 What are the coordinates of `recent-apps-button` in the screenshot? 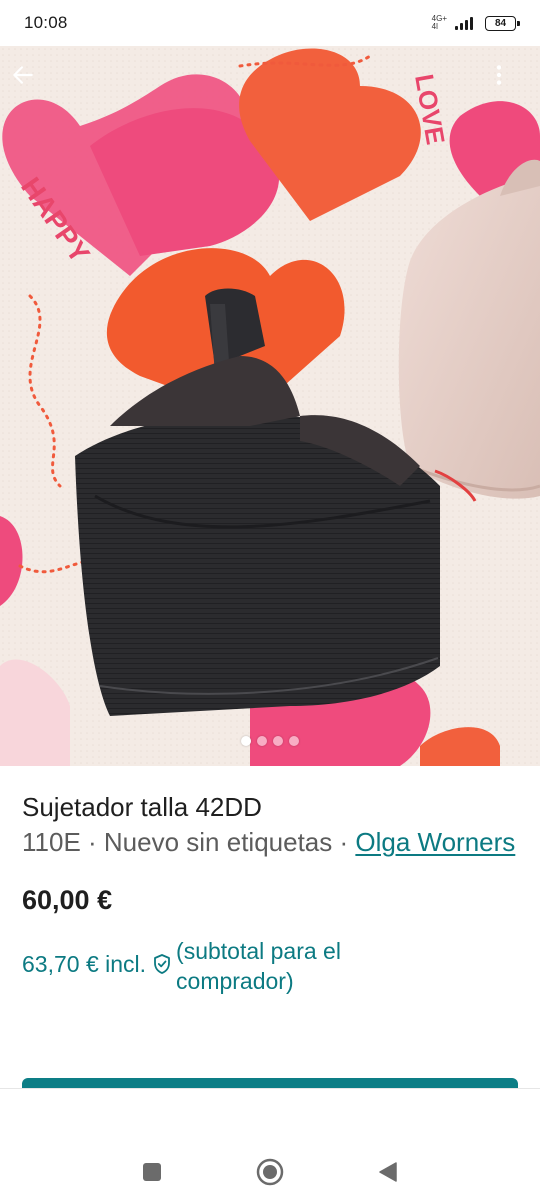 It's located at (152, 1172).